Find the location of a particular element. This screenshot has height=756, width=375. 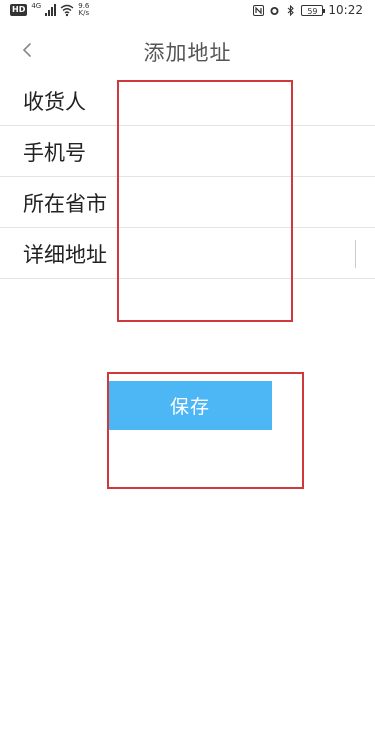

recipient-label: 收货人 is located at coordinates (54, 102).